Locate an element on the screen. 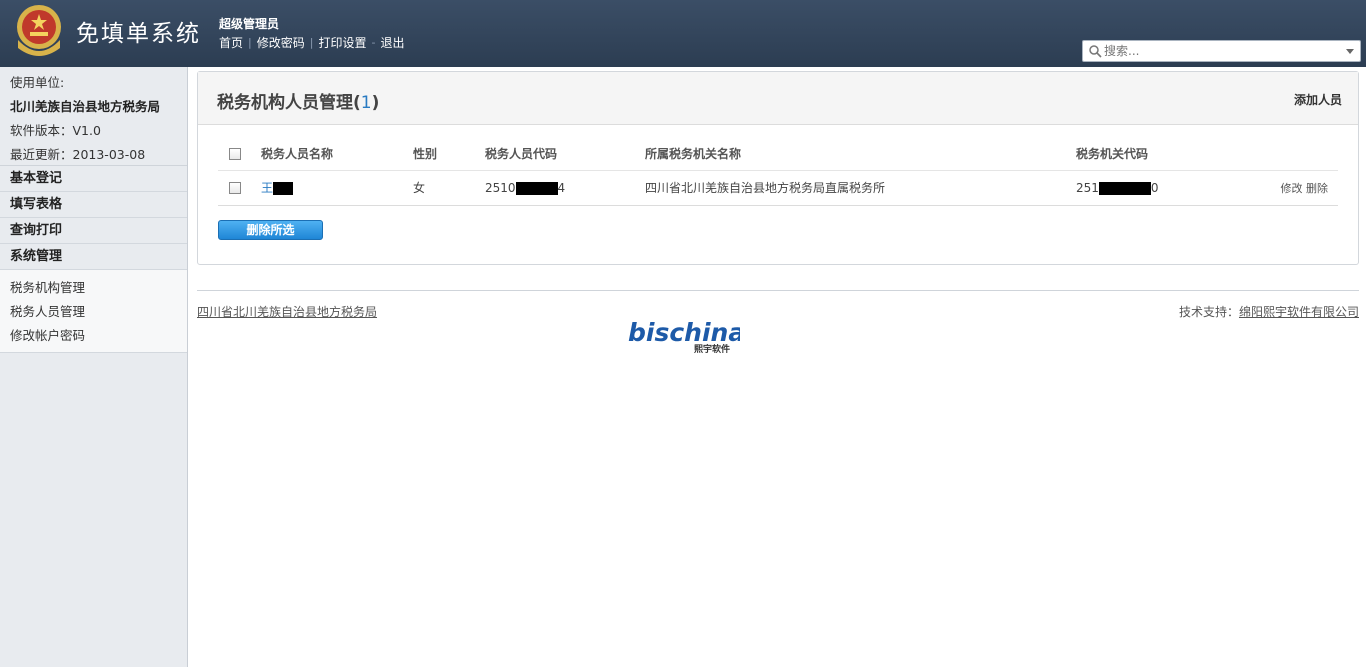 The image size is (1366, 667). staff-name-link: 王 is located at coordinates (267, 188).